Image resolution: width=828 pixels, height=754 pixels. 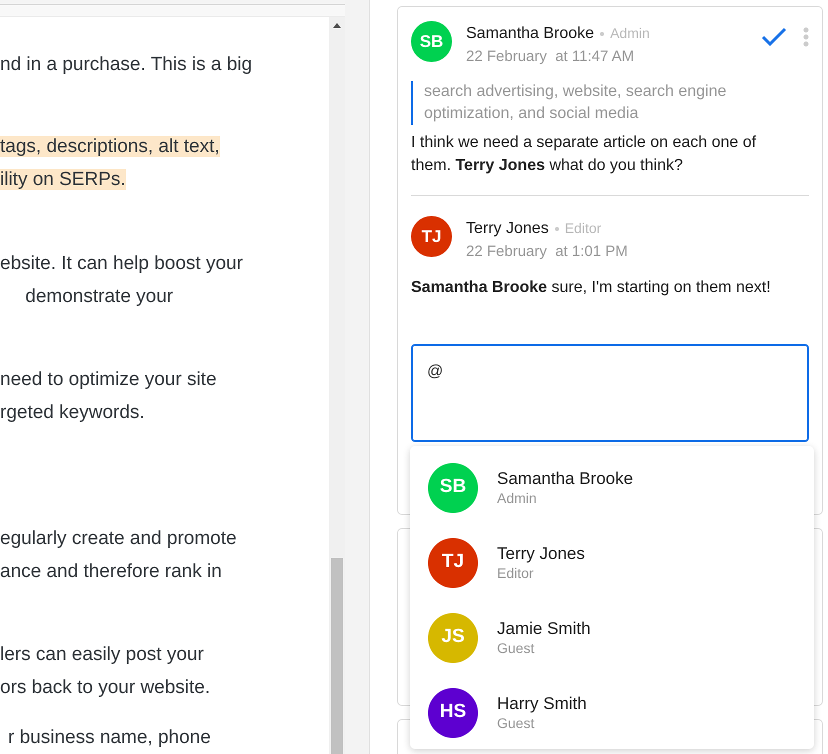 What do you see at coordinates (542, 704) in the screenshot?
I see `user-name: Harry Smith` at bounding box center [542, 704].